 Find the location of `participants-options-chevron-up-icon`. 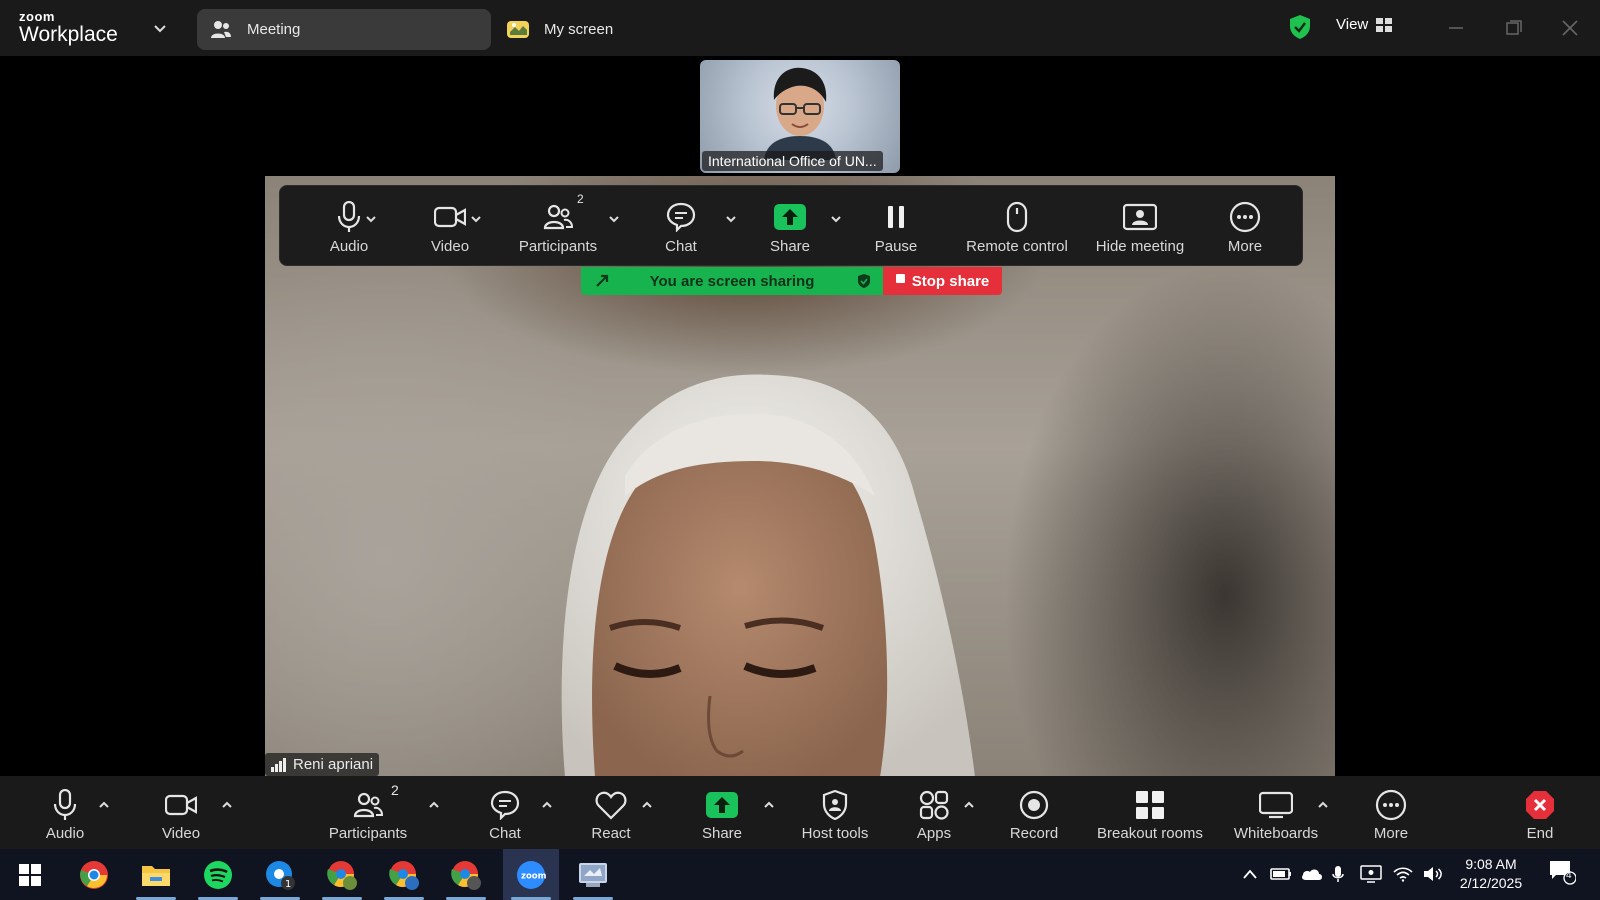

participants-options-chevron-up-icon is located at coordinates (434, 805).